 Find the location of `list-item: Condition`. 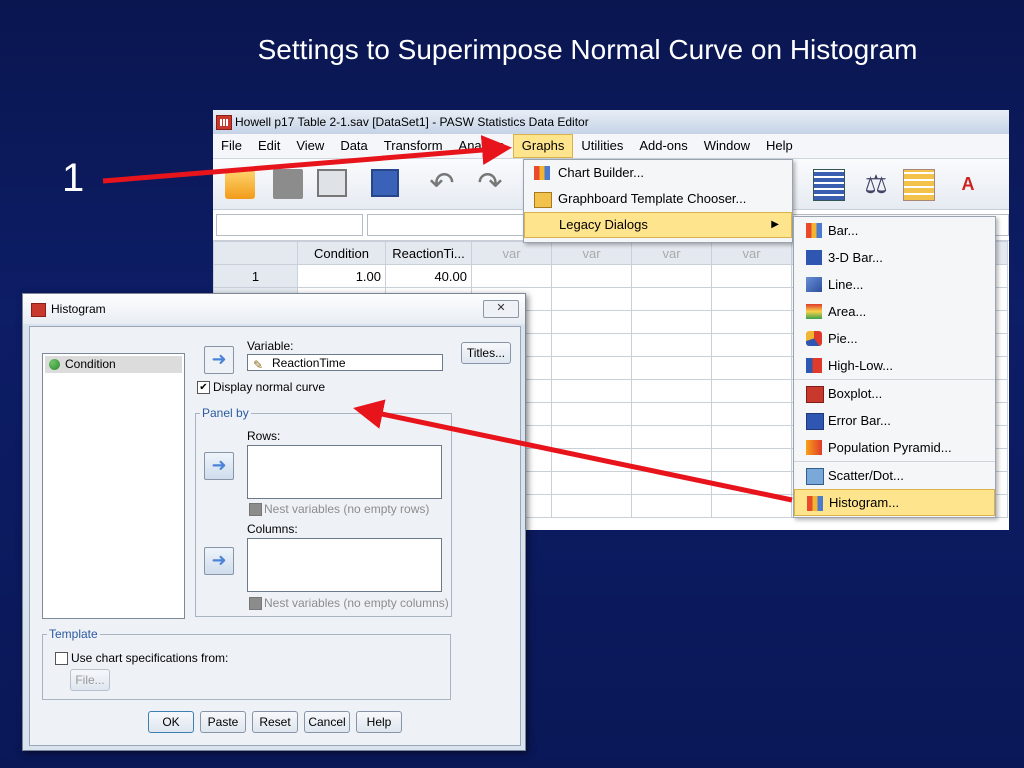

list-item: Condition is located at coordinates (113, 364).